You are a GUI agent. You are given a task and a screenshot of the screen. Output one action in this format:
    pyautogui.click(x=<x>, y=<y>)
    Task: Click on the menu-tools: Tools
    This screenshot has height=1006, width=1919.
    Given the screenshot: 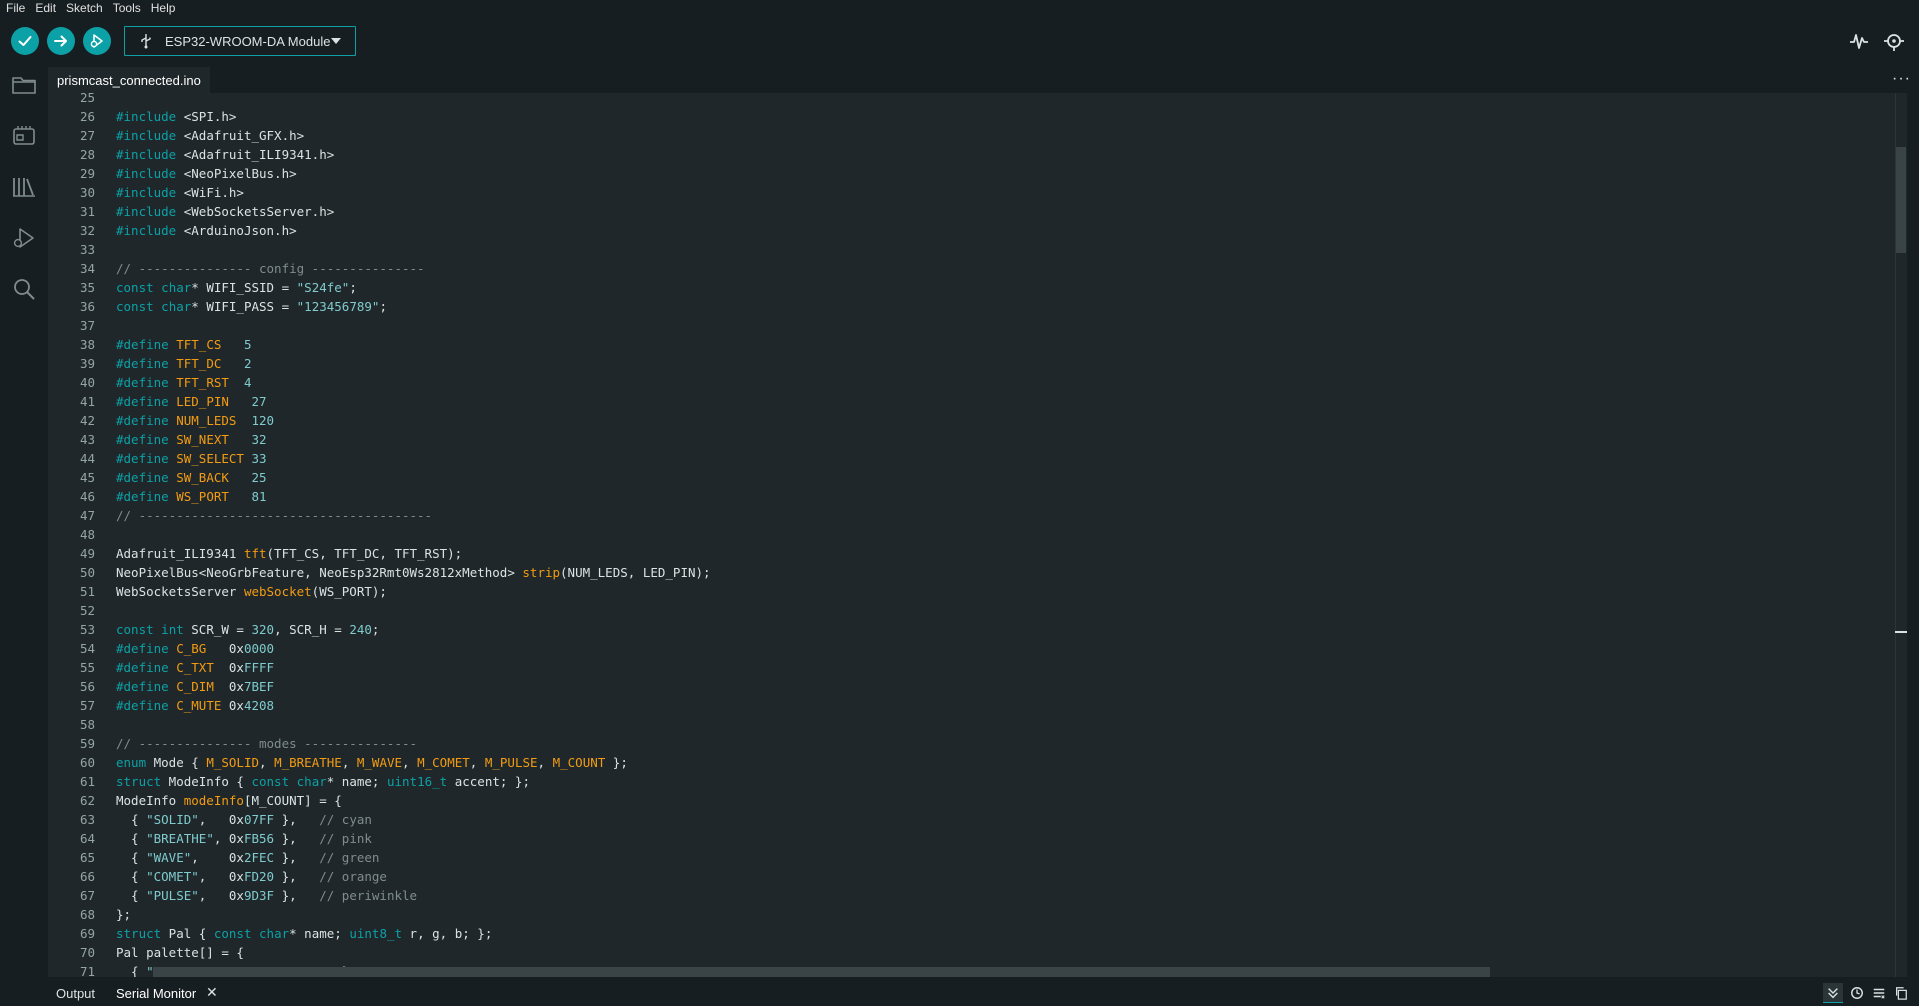 What is the action you would take?
    pyautogui.click(x=127, y=8)
    